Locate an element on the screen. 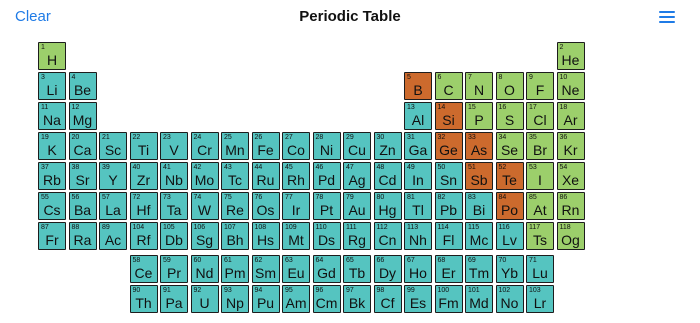 The height and width of the screenshot is (323, 700). element-ge: 32 Ge is located at coordinates (448, 146).